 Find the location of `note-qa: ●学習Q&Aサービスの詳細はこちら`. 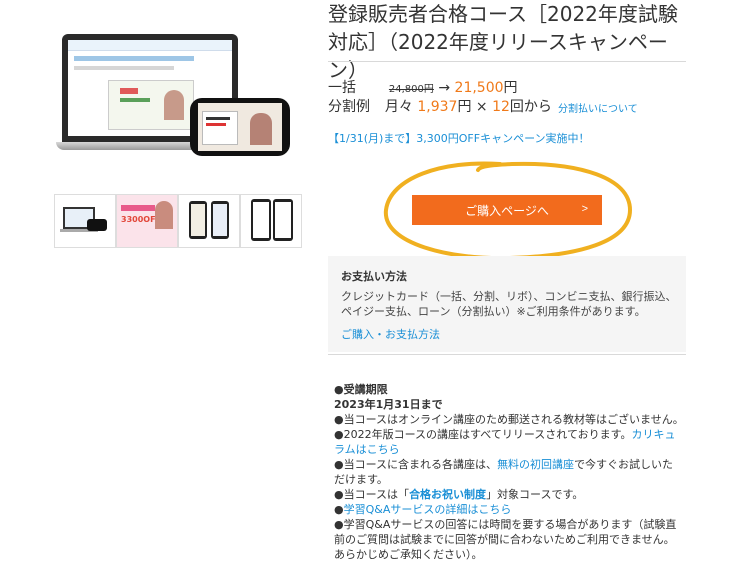

note-qa: ●学習Q&Aサービスの詳細はこちら is located at coordinates (509, 509).